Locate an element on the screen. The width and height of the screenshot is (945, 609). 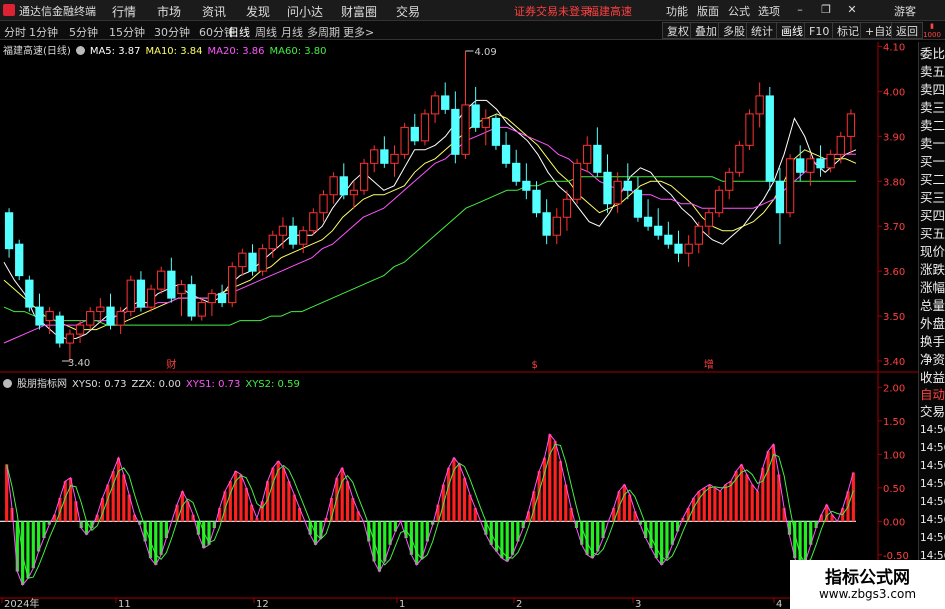
indicator-tick-label: 1.00 is located at coordinates (894, 455).